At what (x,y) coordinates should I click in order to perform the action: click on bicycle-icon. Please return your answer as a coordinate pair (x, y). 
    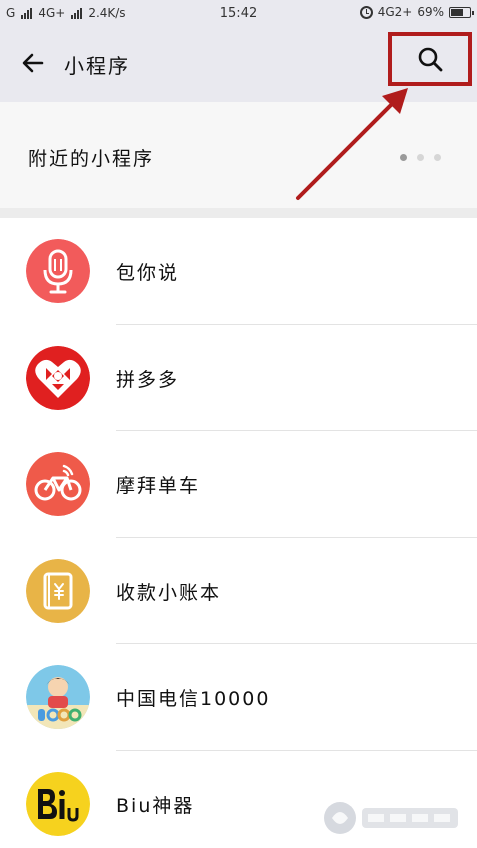
    Looking at the image, I should click on (58, 484).